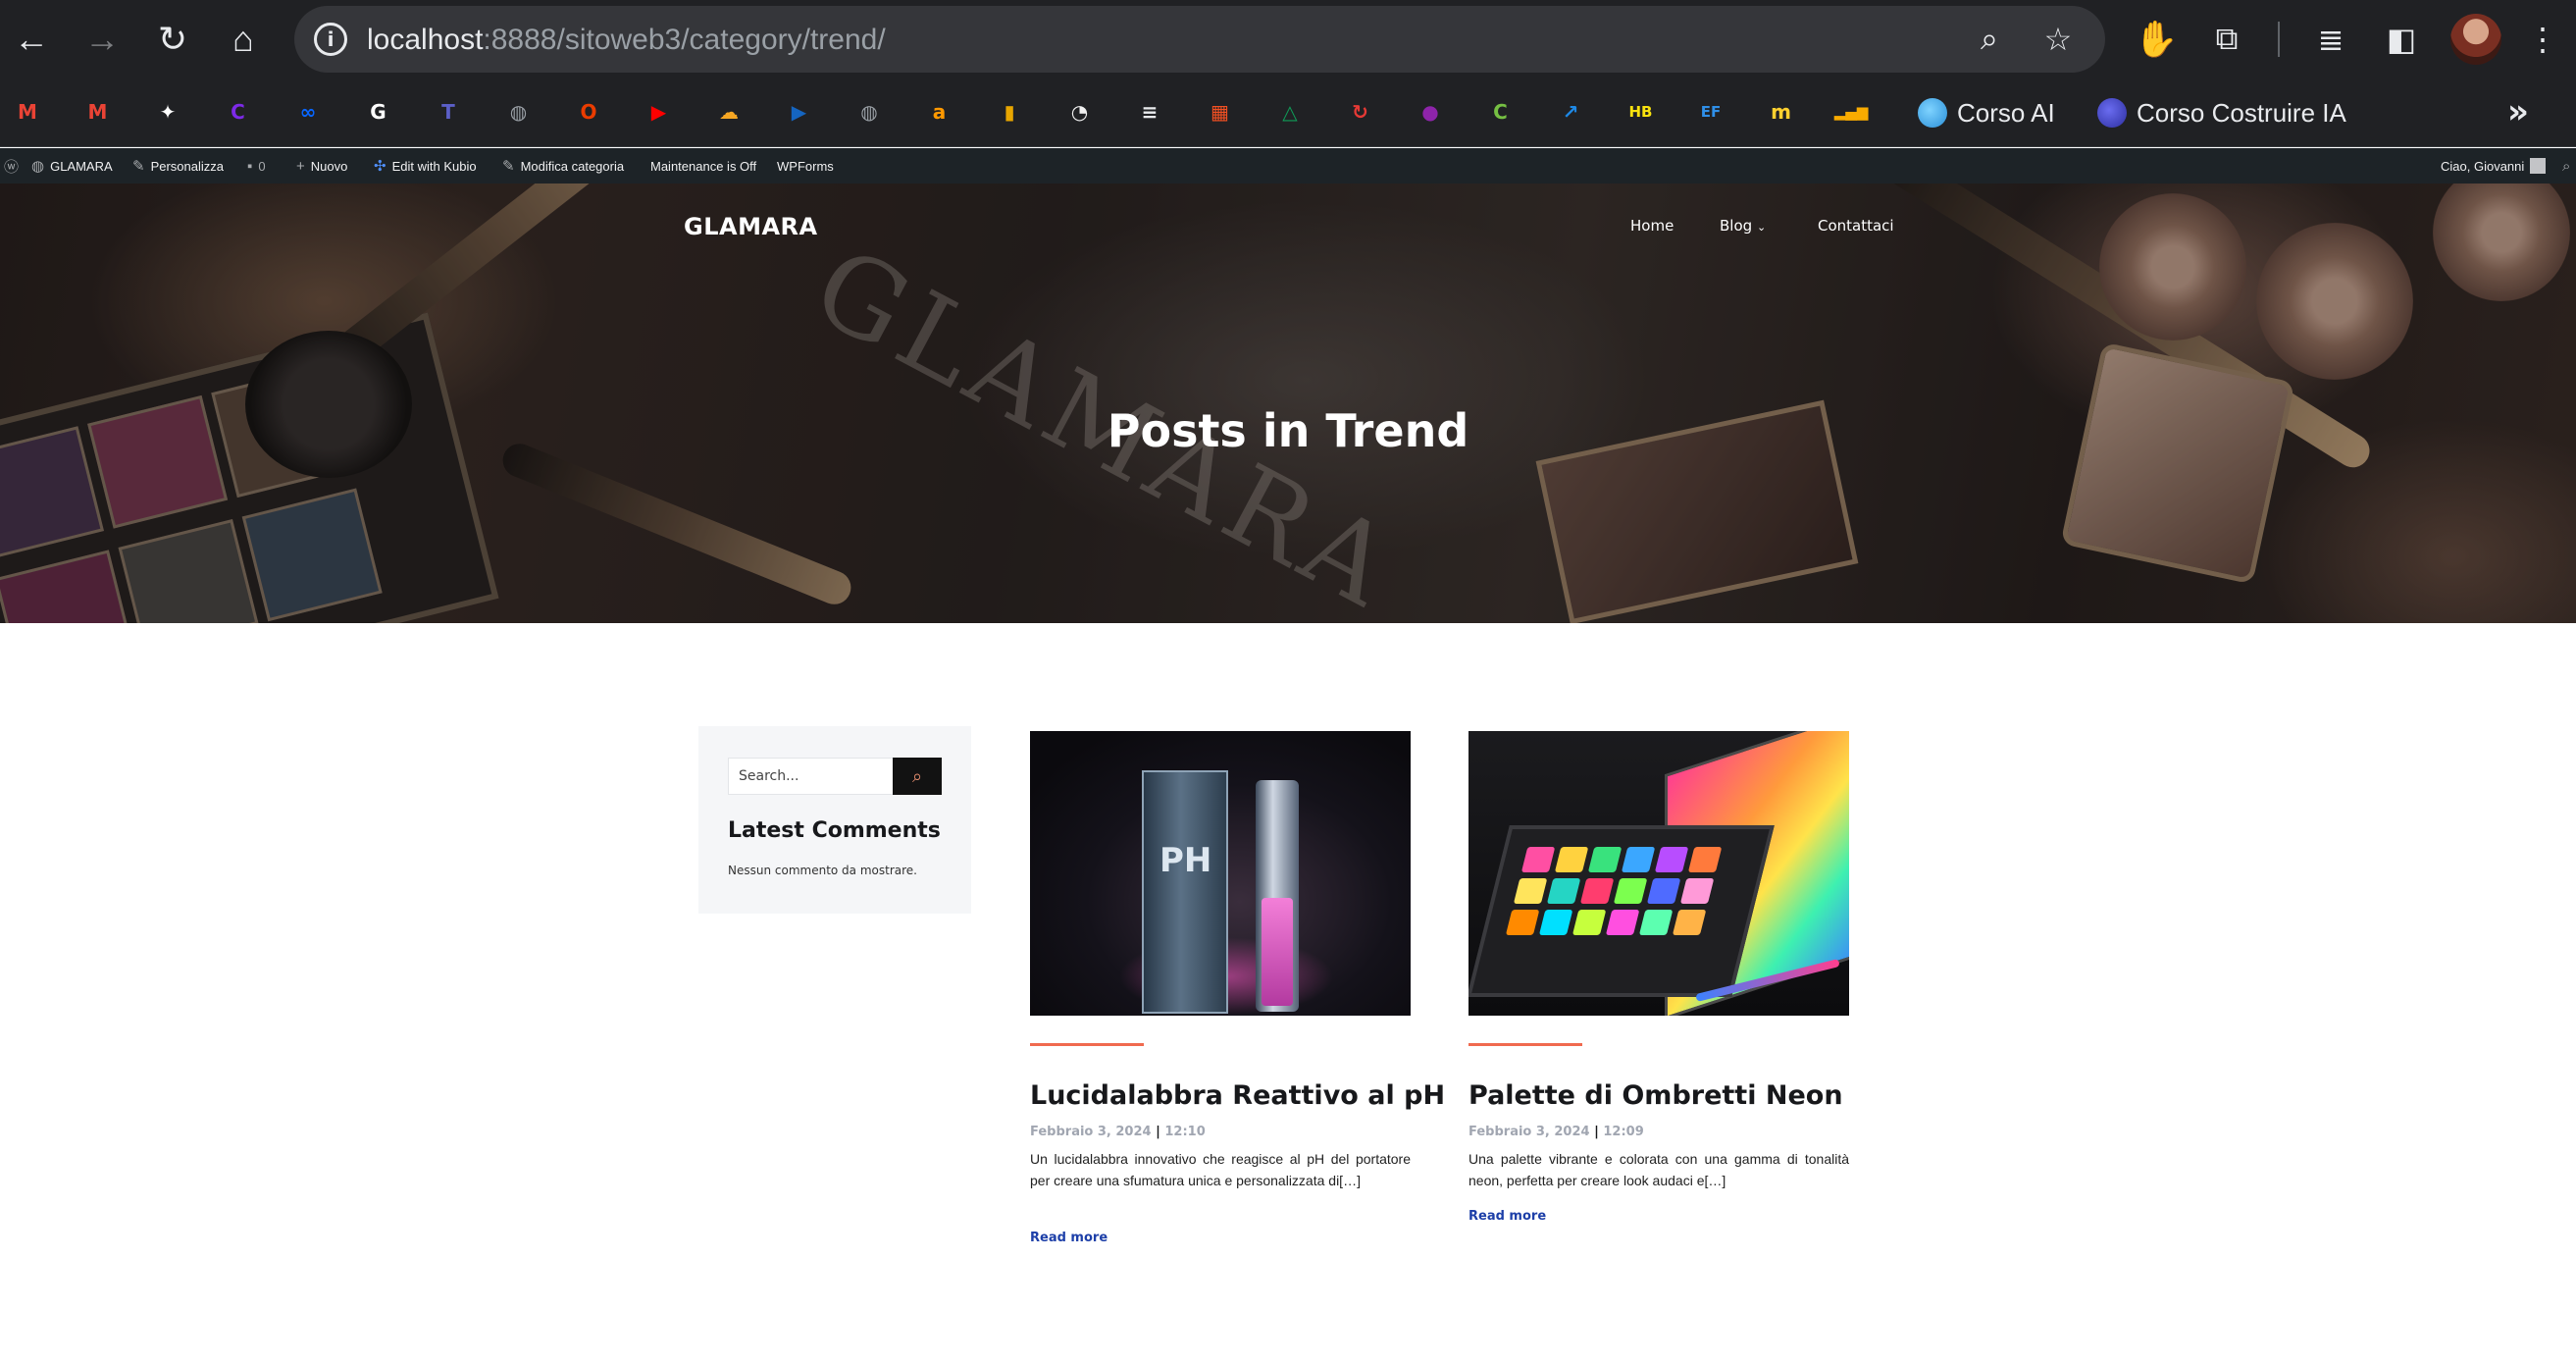 The height and width of the screenshot is (1364, 2576). I want to click on comments-count: 0, so click(262, 166).